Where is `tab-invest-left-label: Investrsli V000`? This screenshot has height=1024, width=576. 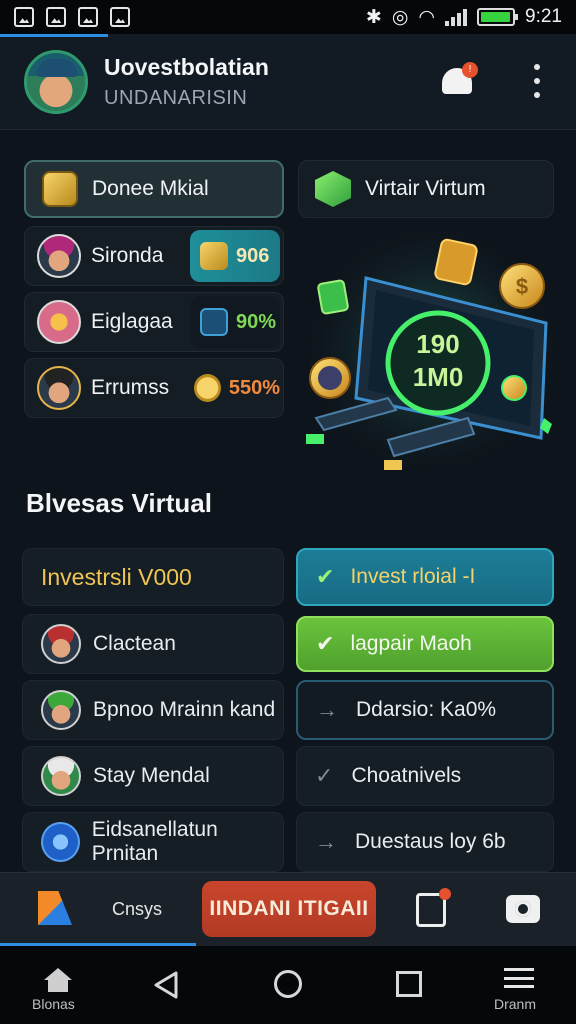 tab-invest-left-label: Investrsli V000 is located at coordinates (116, 576).